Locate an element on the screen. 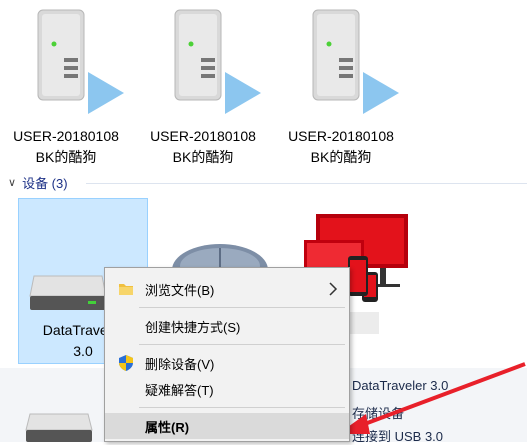  annotation-arrow is located at coordinates (432, 398).